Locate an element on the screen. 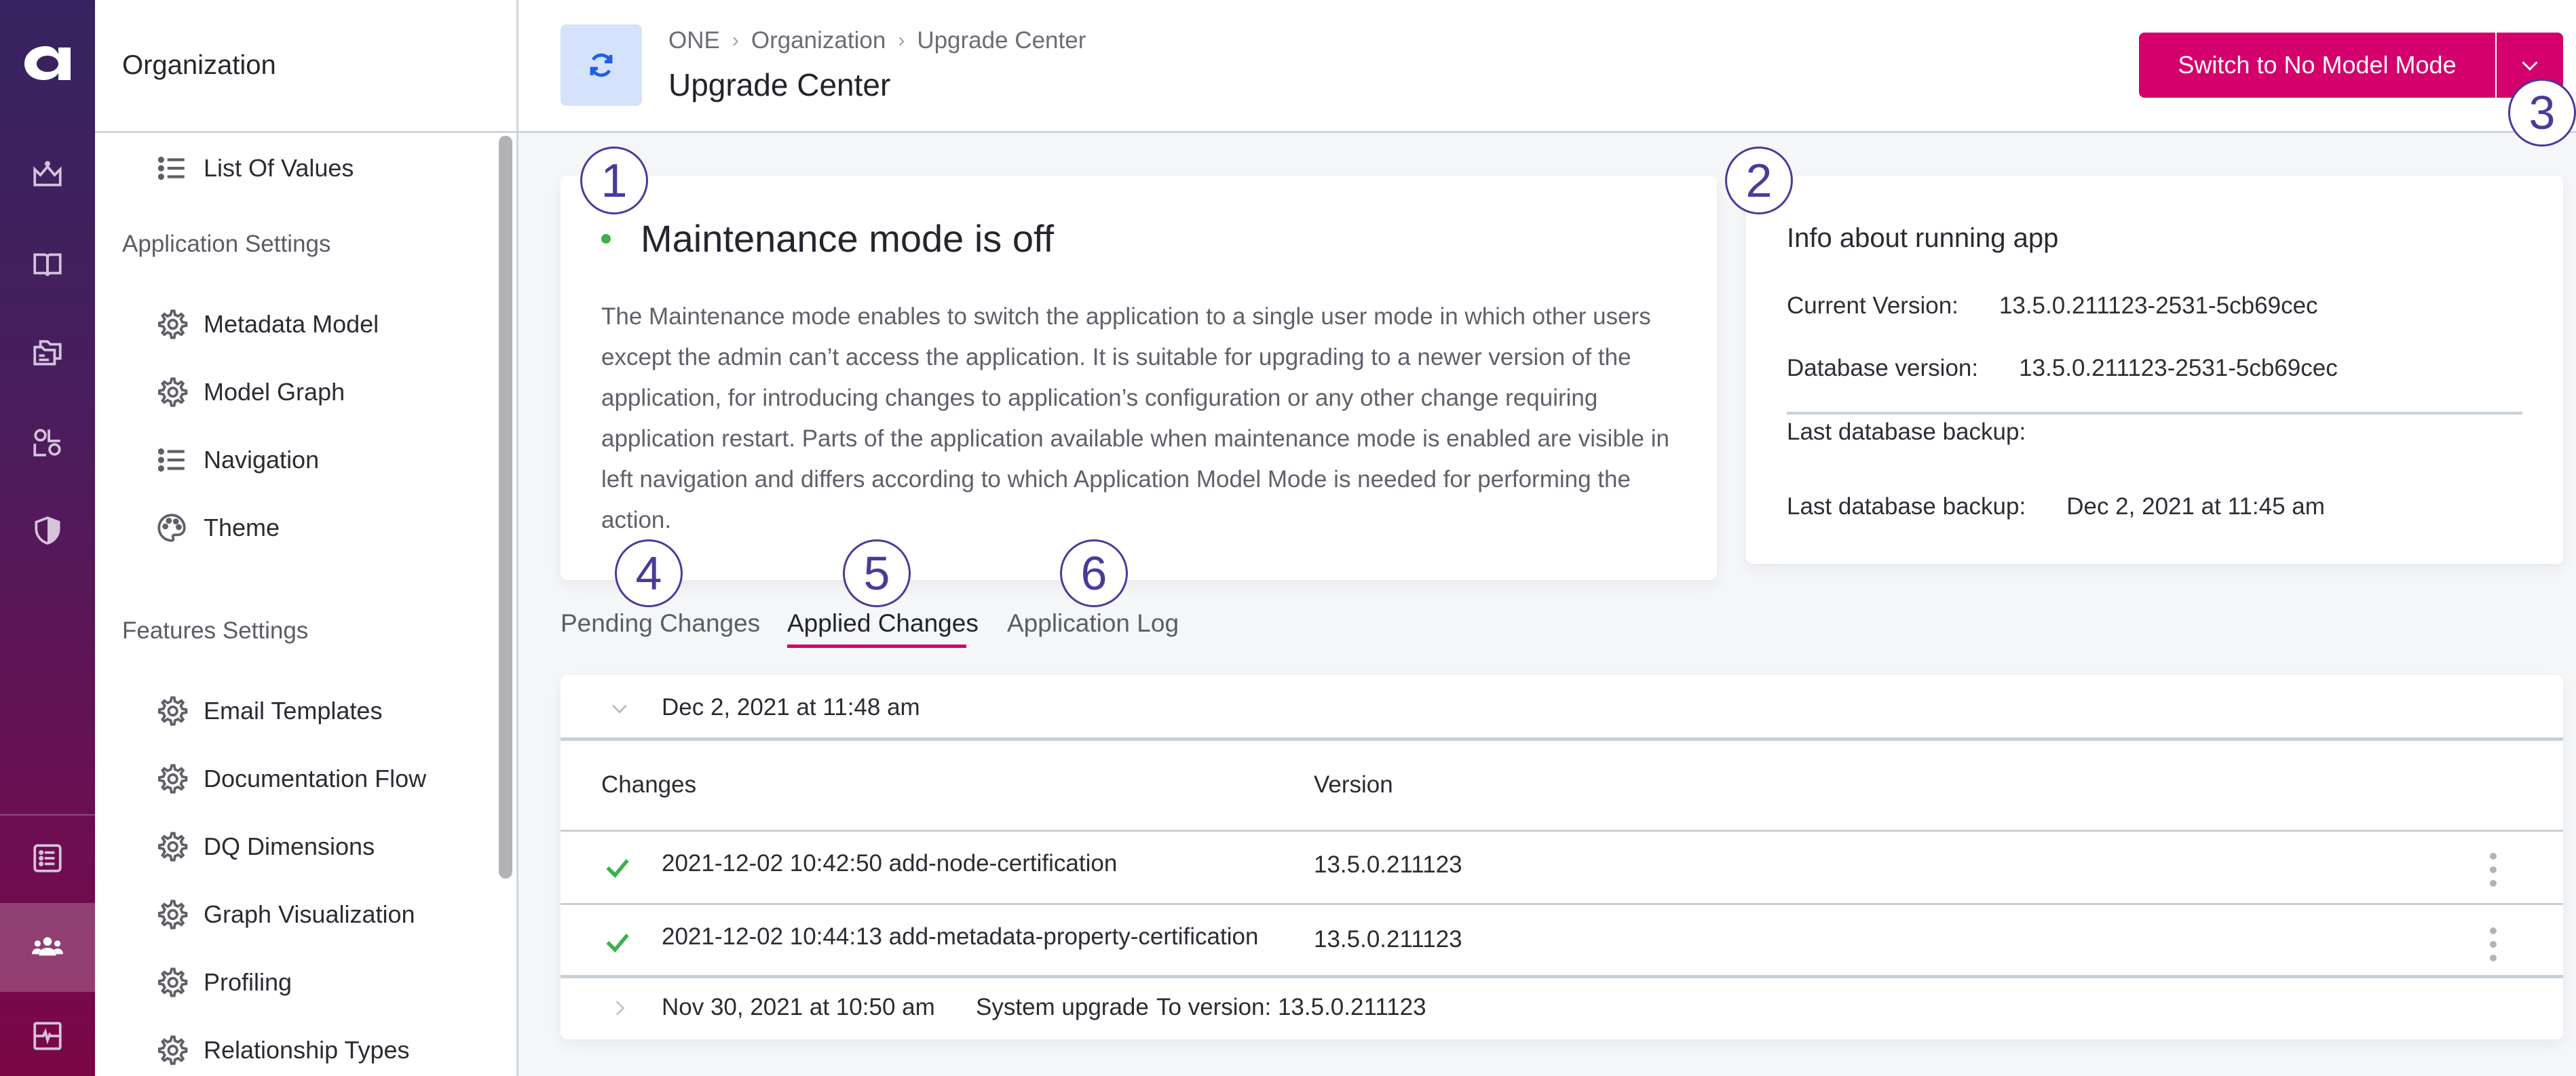 This screenshot has height=1076, width=2576. breadcrumb-one: ONE is located at coordinates (694, 41).